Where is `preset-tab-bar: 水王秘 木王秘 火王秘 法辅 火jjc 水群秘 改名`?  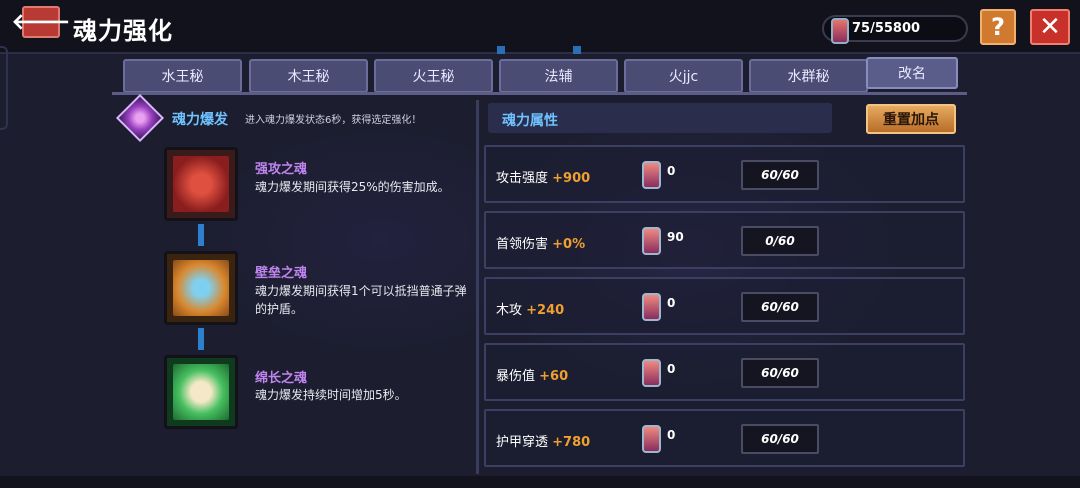 preset-tab-bar: 水王秘 木王秘 火王秘 法辅 火jjc 水群秘 改名 is located at coordinates (543, 75).